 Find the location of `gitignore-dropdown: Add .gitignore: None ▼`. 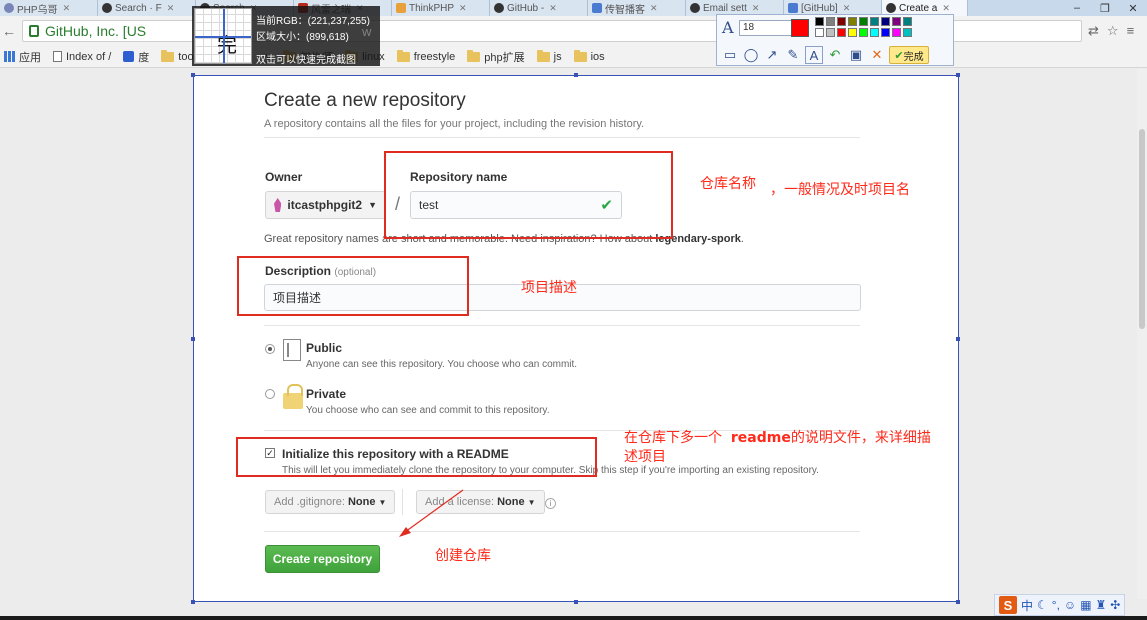

gitignore-dropdown: Add .gitignore: None ▼ is located at coordinates (330, 502).